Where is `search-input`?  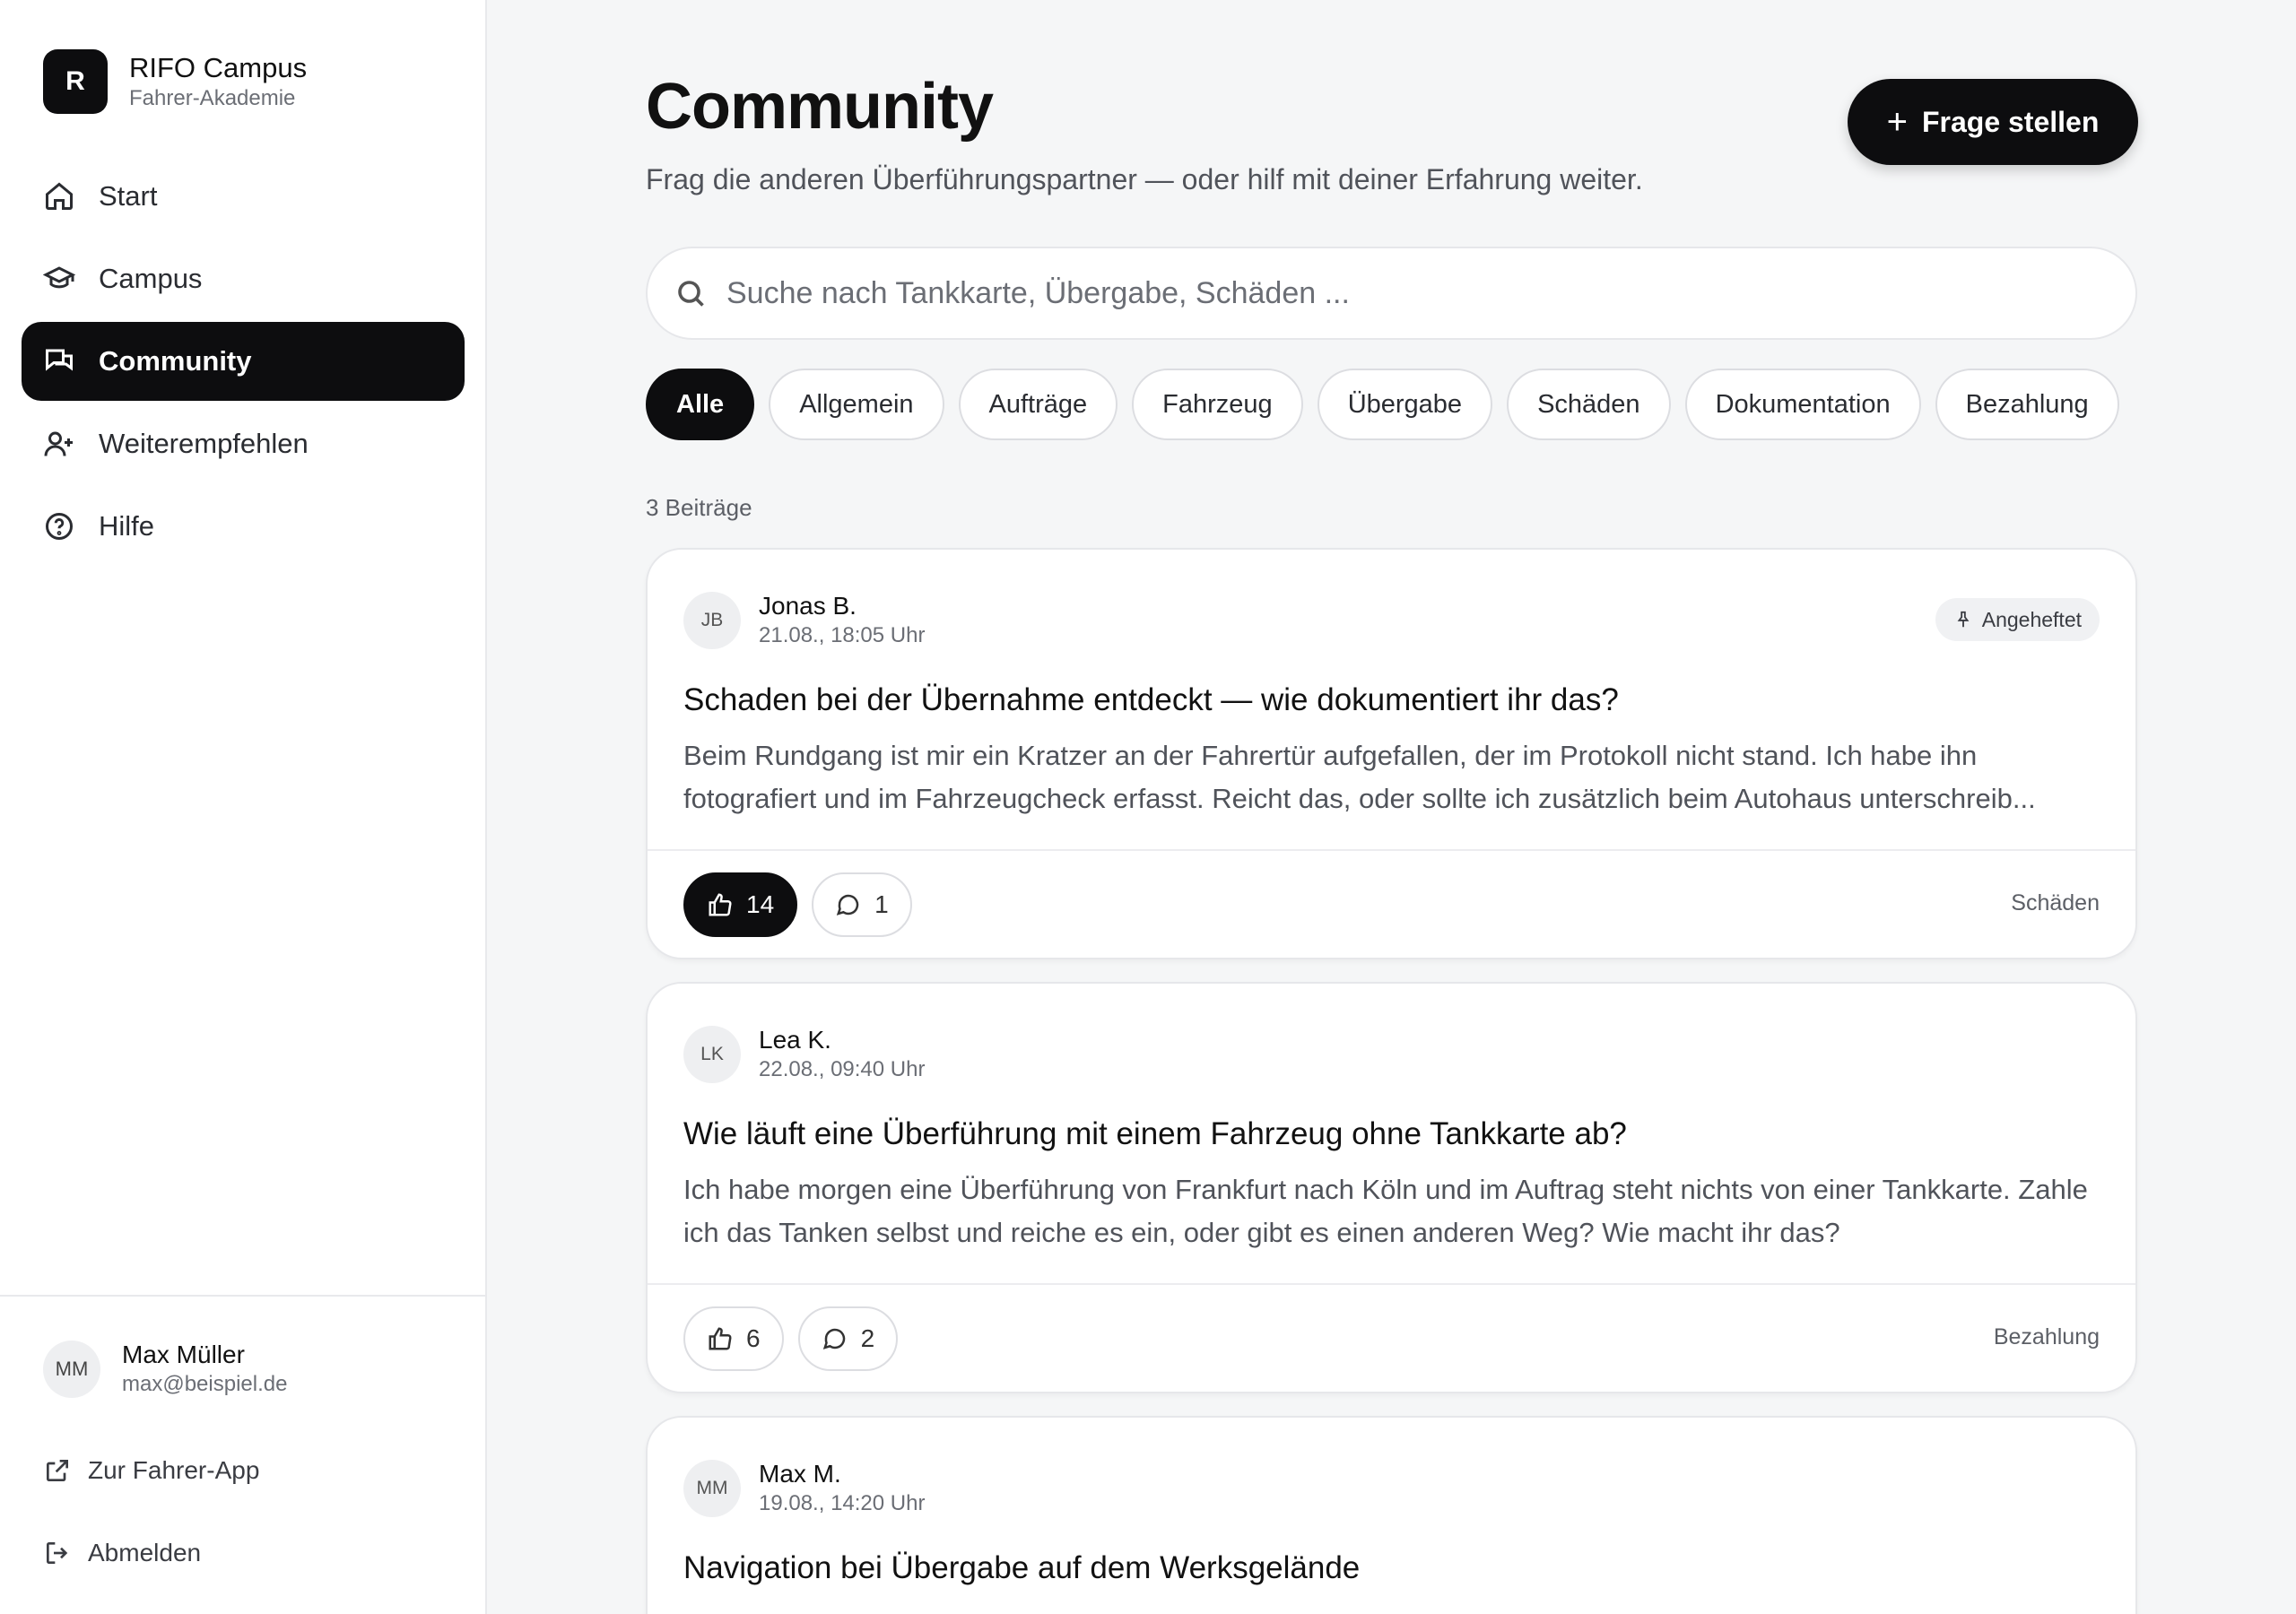
search-input is located at coordinates (1399, 293).